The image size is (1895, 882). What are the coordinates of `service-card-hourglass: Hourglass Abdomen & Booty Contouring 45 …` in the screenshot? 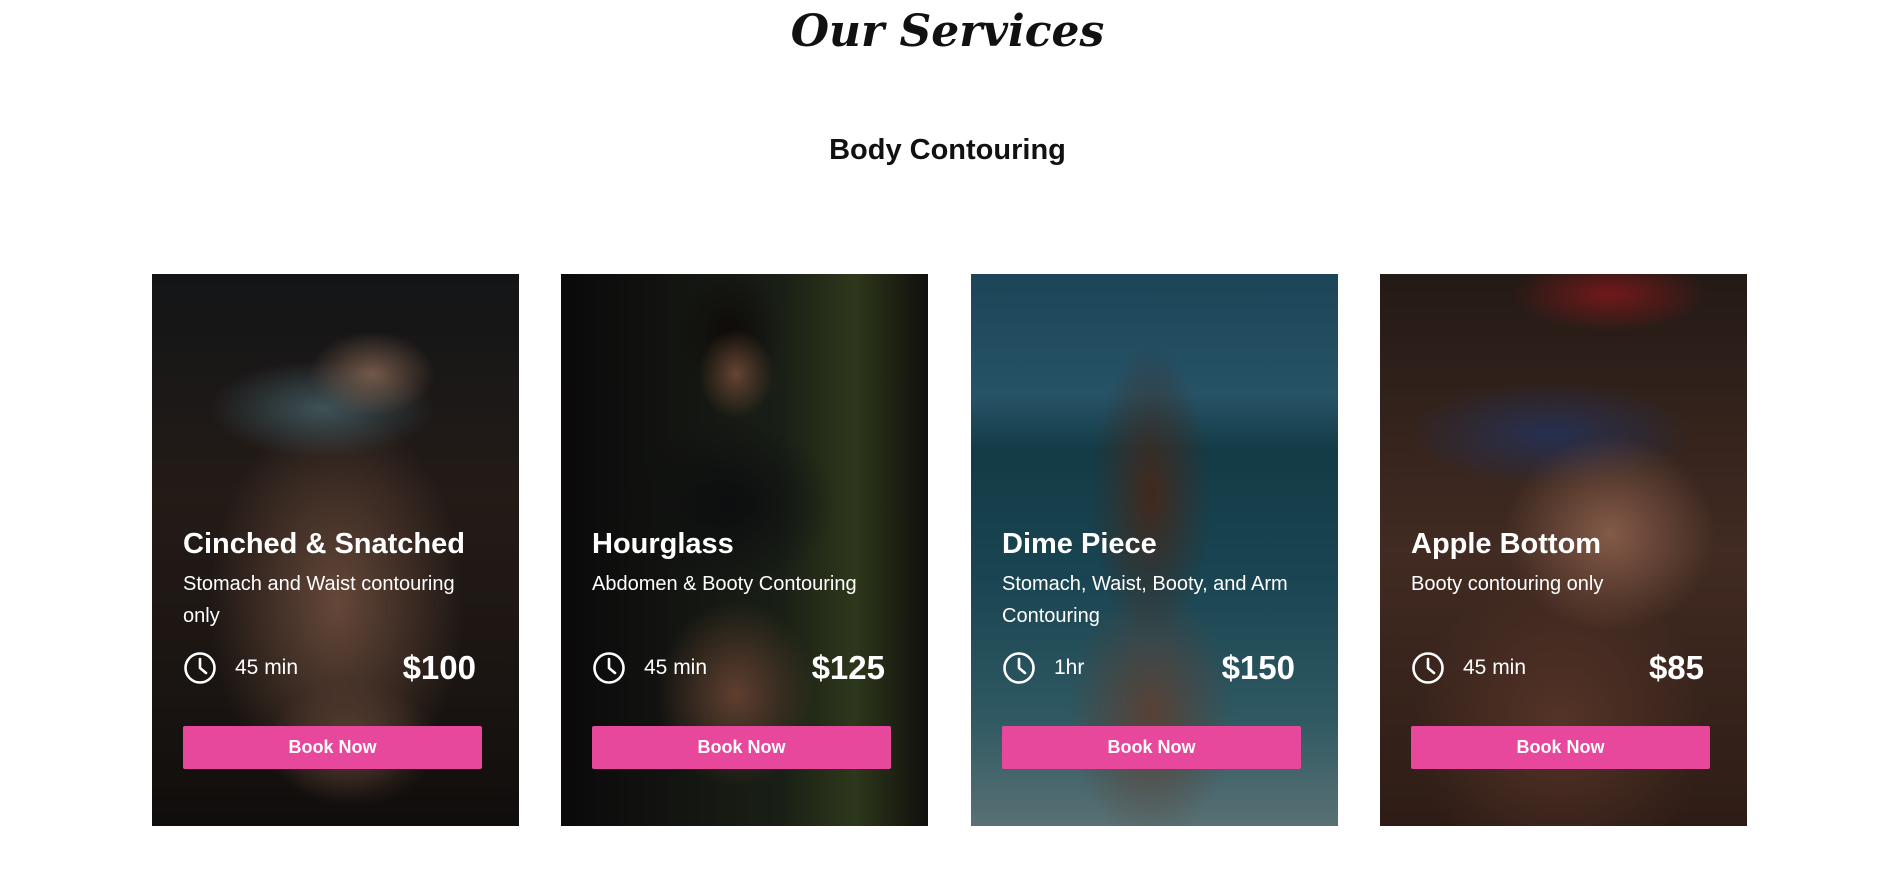 It's located at (744, 550).